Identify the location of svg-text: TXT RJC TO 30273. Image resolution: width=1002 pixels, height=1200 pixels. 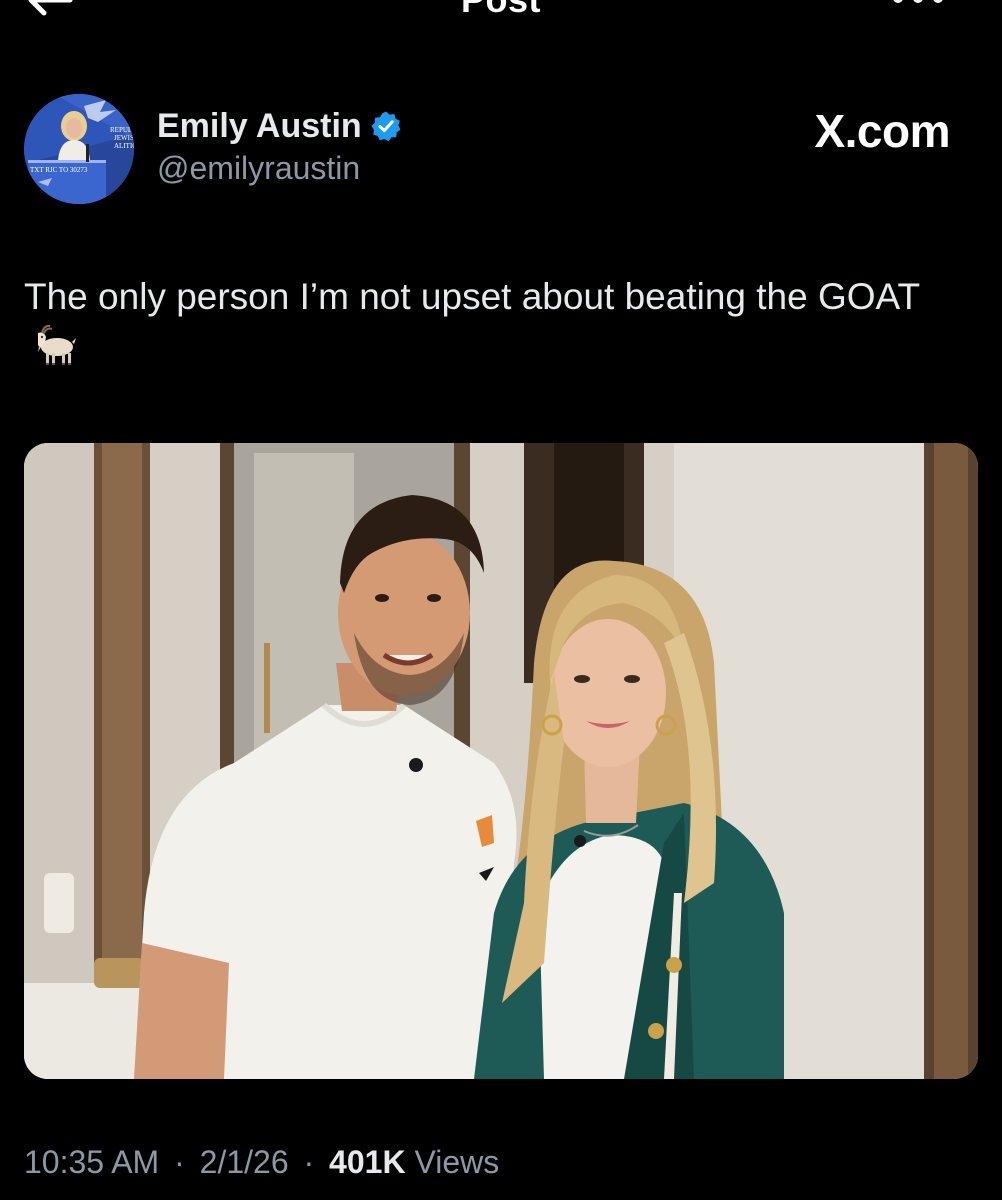
(59, 170).